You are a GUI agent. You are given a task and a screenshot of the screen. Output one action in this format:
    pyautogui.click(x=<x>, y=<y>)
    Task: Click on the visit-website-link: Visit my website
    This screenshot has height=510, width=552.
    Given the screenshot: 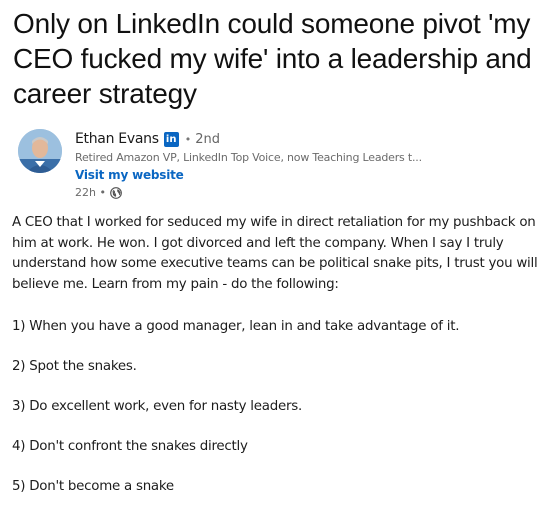 What is the action you would take?
    pyautogui.click(x=305, y=175)
    